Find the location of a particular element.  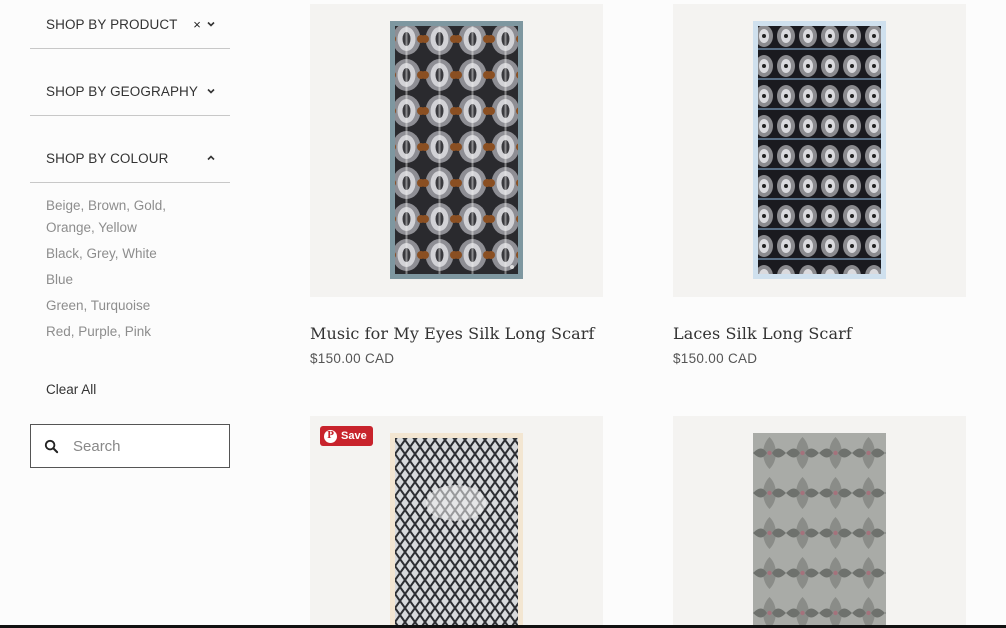

pinterest-icon: P is located at coordinates (330, 436).